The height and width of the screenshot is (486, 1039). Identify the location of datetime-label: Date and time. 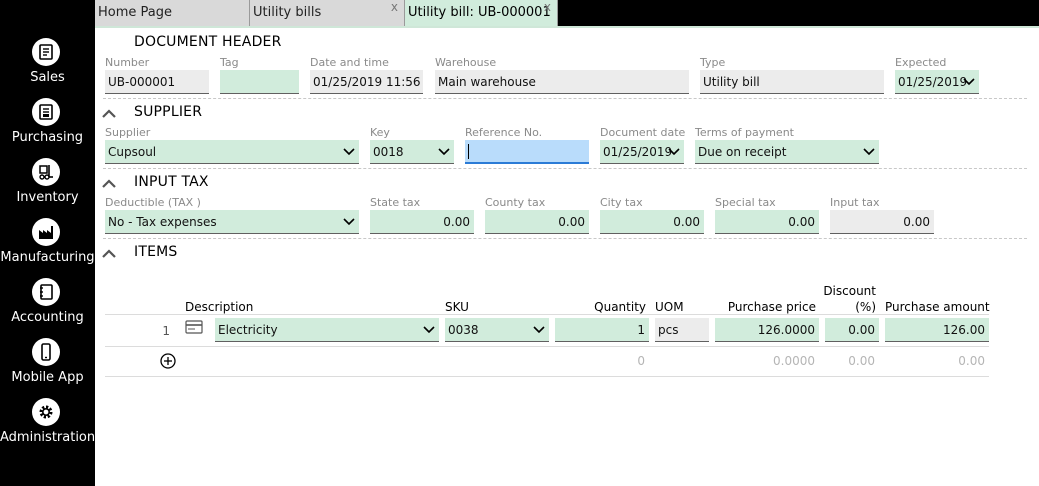
(349, 62).